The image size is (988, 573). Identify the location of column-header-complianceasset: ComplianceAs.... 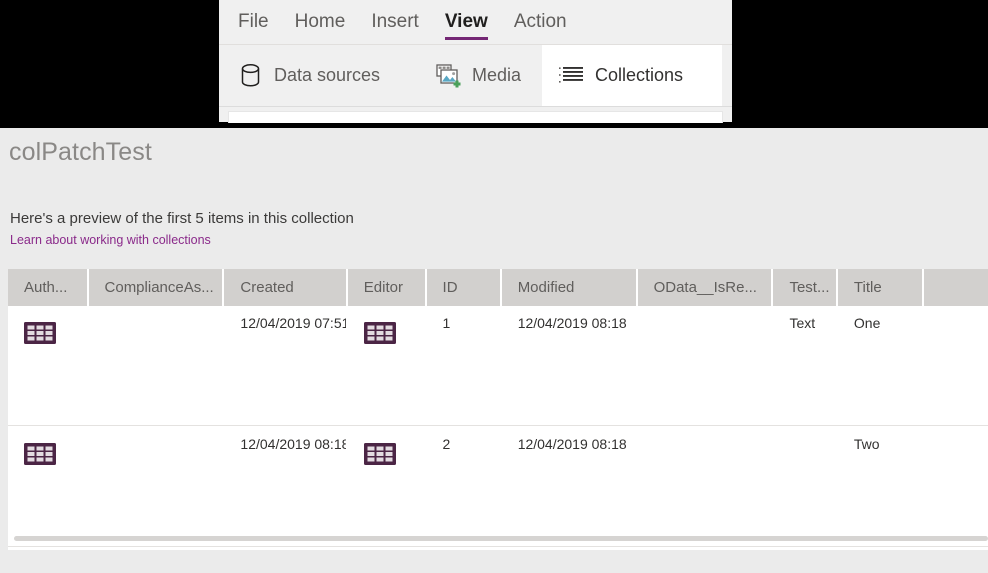
(155, 287).